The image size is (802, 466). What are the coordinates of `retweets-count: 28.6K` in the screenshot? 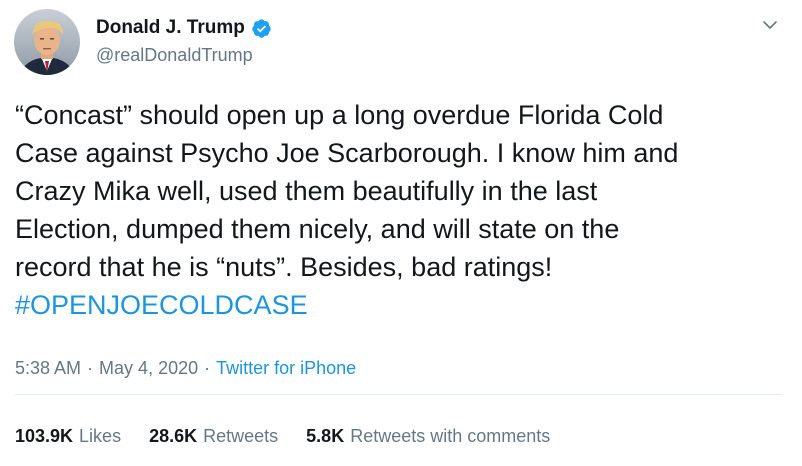 It's located at (173, 436).